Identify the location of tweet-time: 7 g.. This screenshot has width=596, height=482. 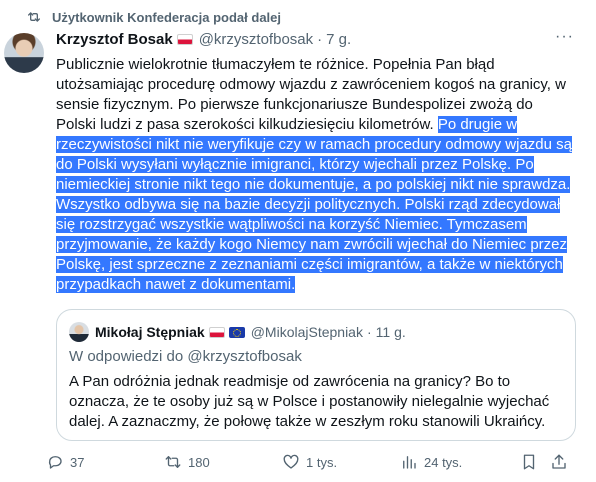
(338, 39).